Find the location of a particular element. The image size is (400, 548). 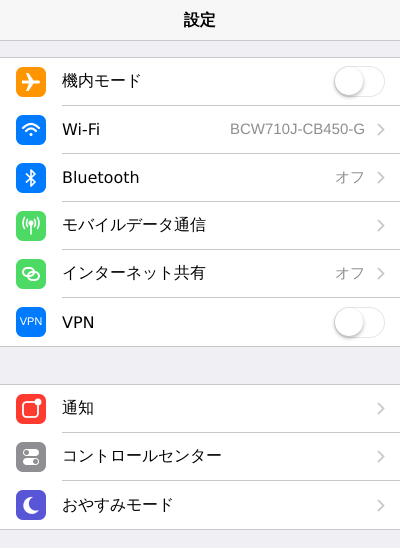

setting-label: インターネット共有 is located at coordinates (134, 273).